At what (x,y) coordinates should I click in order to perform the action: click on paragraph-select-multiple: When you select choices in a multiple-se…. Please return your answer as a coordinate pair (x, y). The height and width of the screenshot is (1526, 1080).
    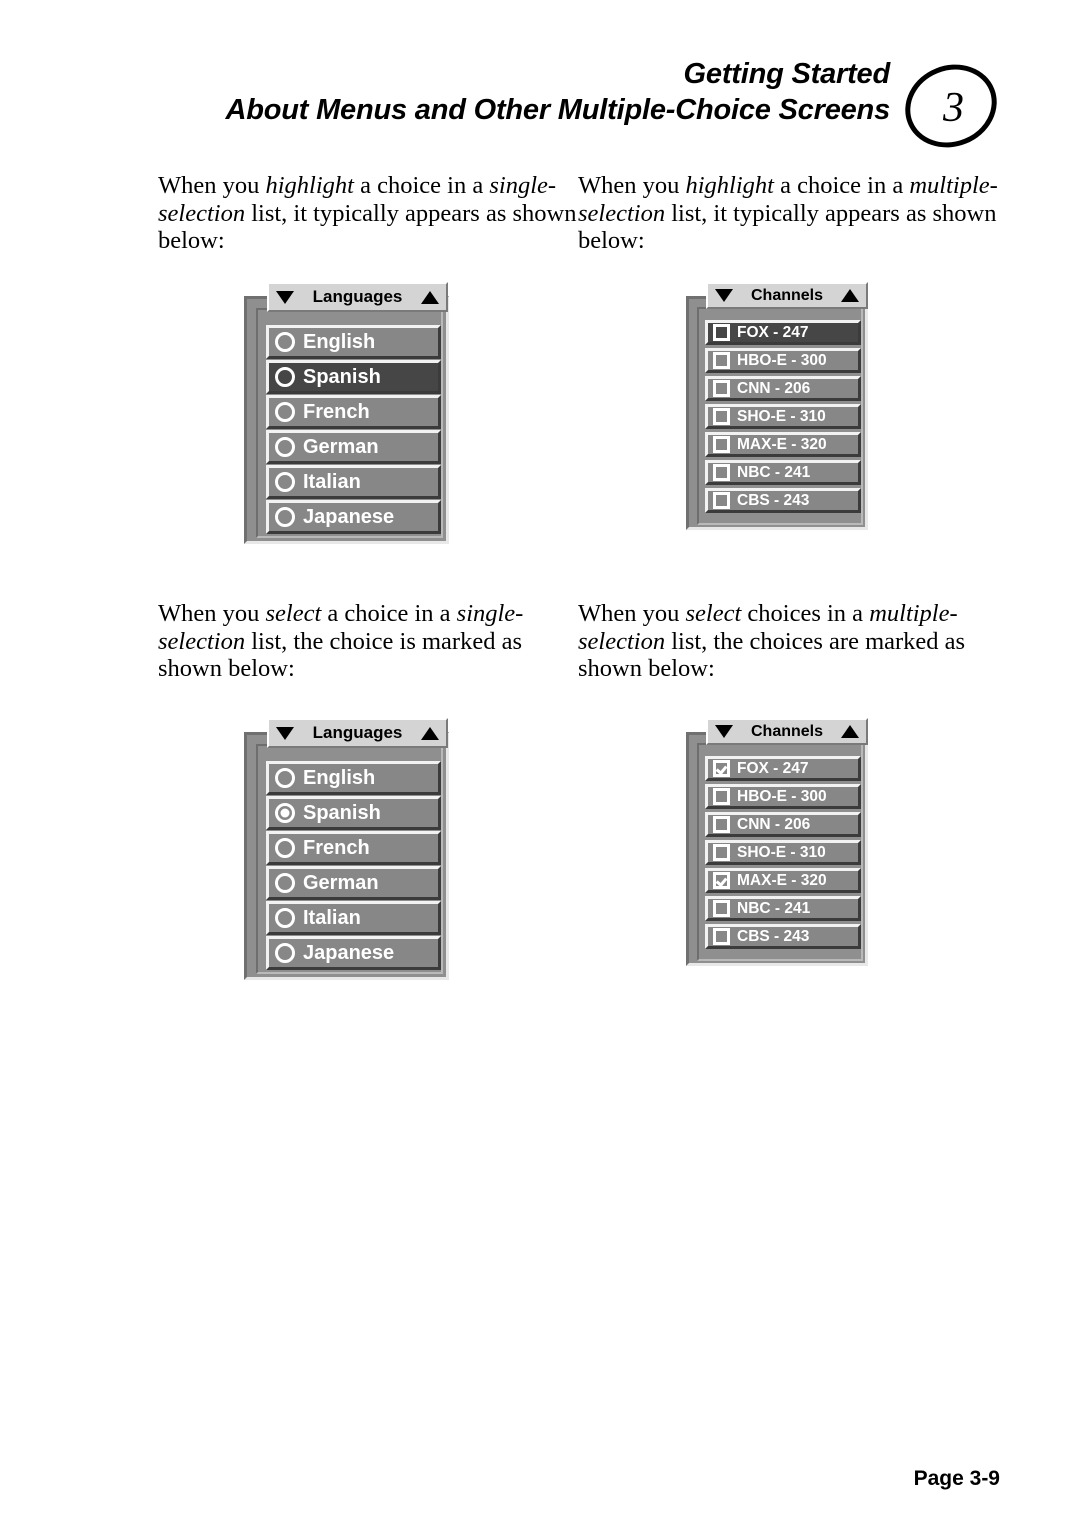
    Looking at the image, I should click on (788, 641).